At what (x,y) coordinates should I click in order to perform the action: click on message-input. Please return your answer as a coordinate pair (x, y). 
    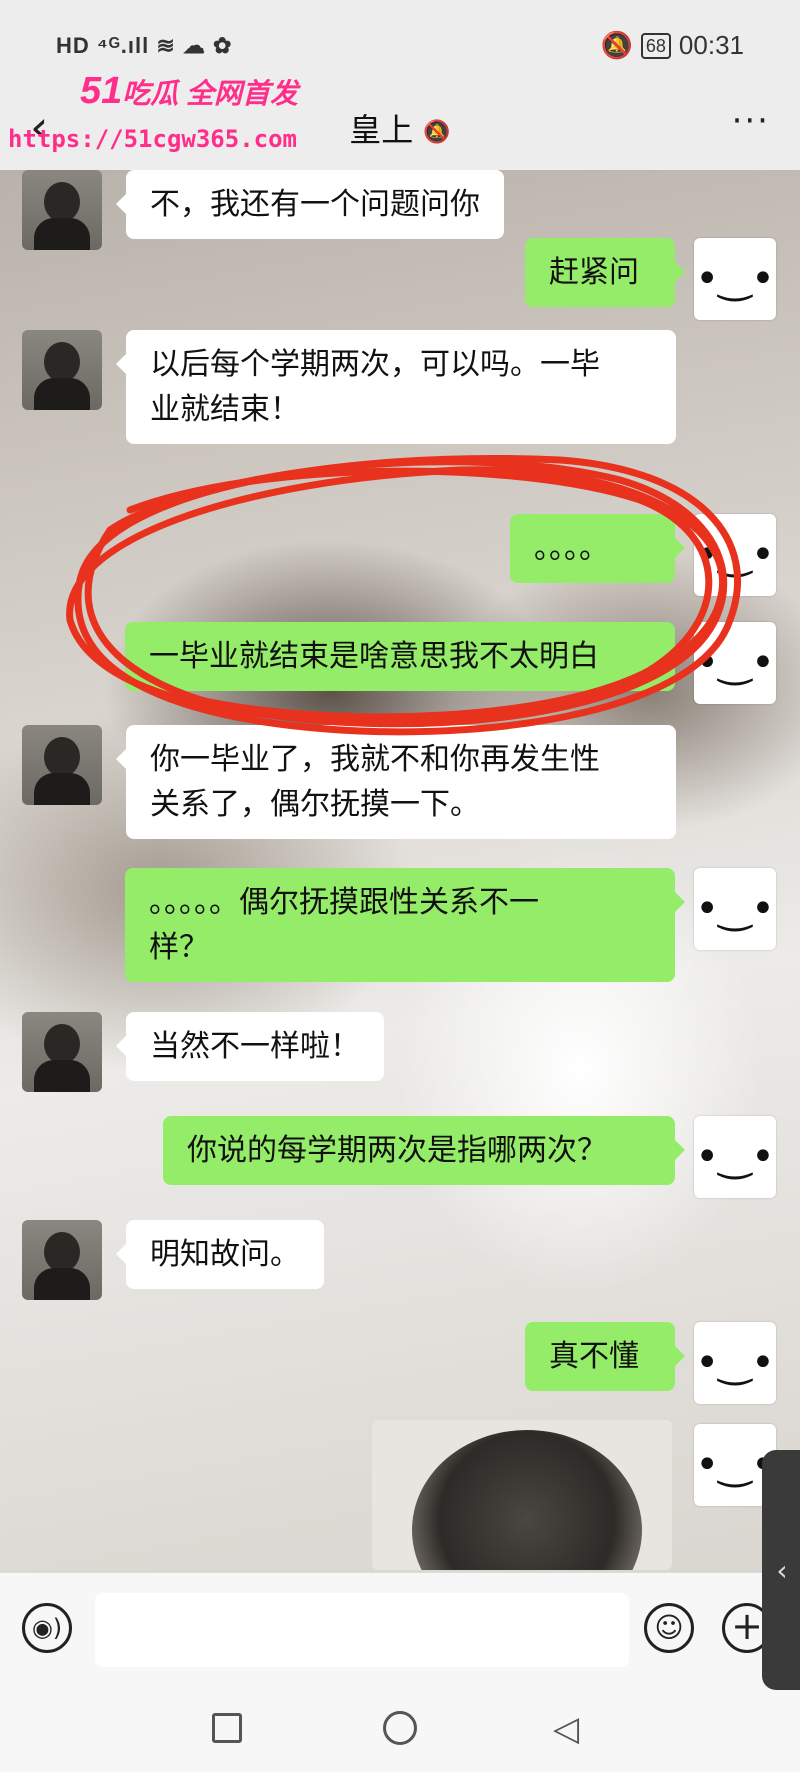
    Looking at the image, I should click on (362, 1630).